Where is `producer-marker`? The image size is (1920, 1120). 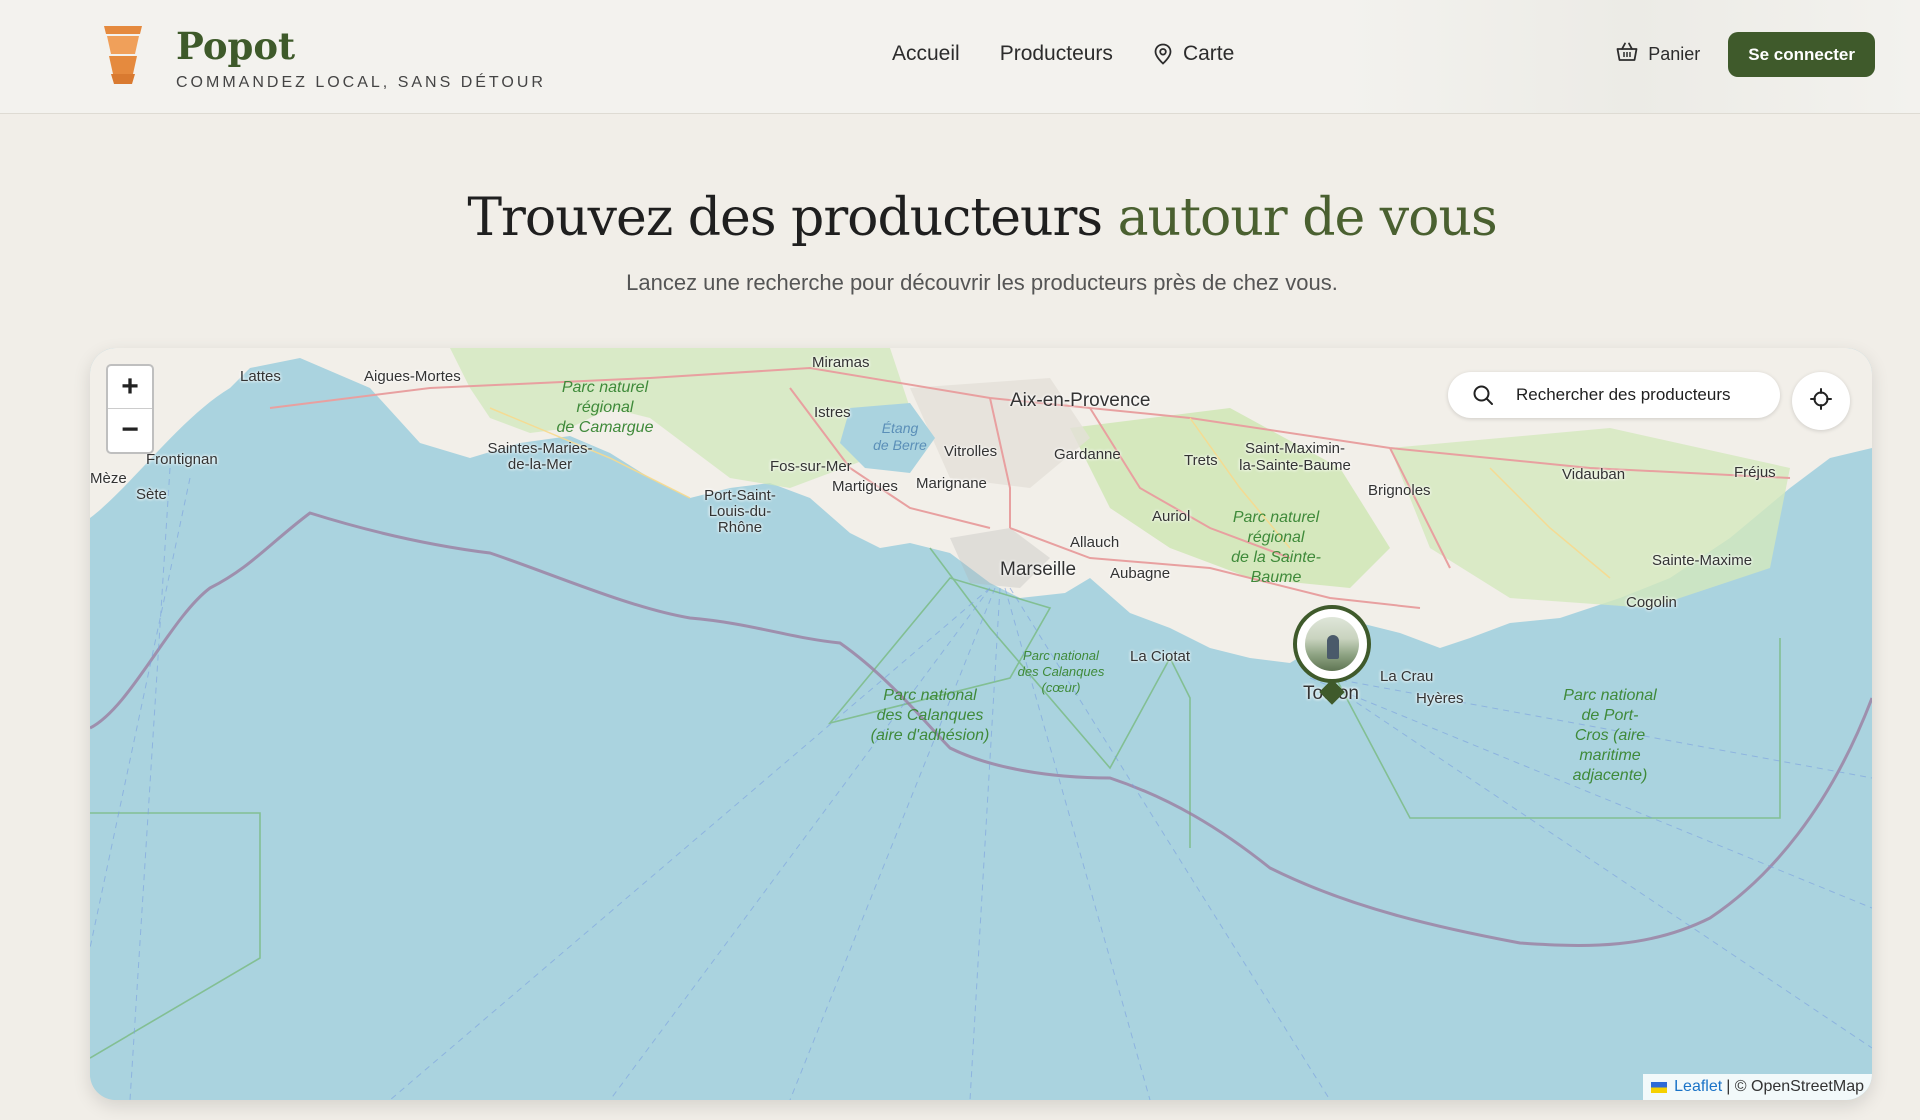
producer-marker is located at coordinates (1333, 655).